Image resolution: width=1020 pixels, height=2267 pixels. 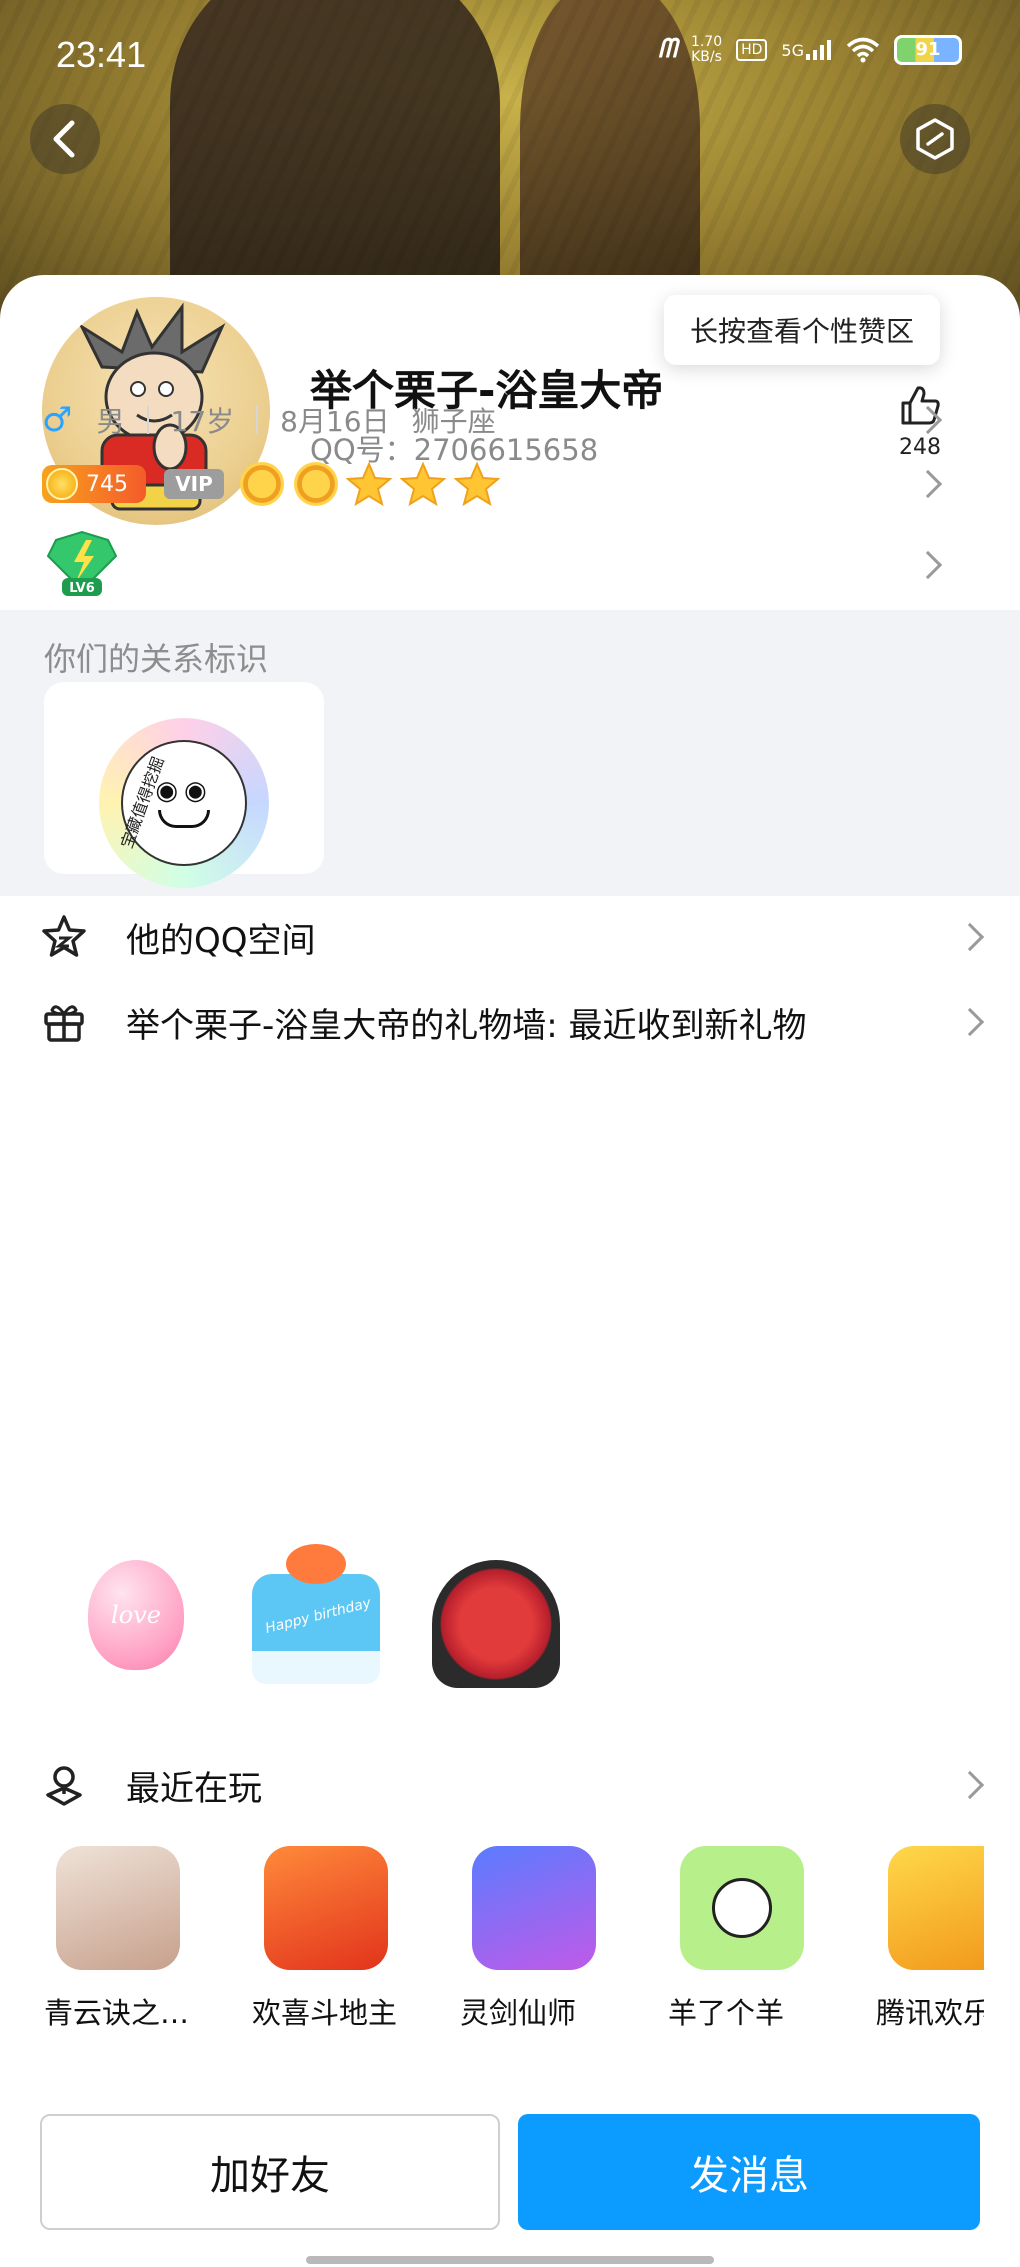 I want to click on chevron-left-icon, so click(x=64, y=139).